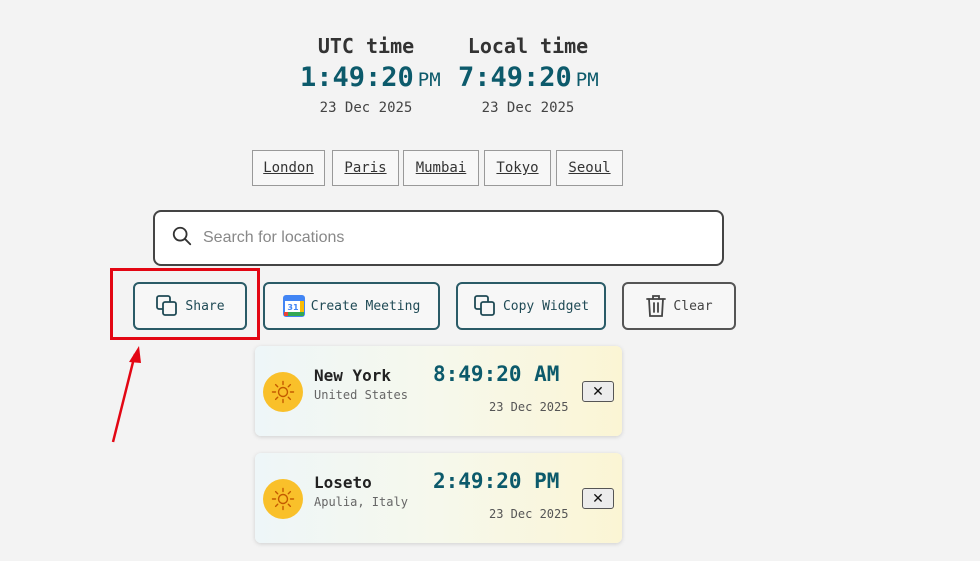 The image size is (980, 561). Describe the element at coordinates (185, 304) in the screenshot. I see `highlight-box` at that location.